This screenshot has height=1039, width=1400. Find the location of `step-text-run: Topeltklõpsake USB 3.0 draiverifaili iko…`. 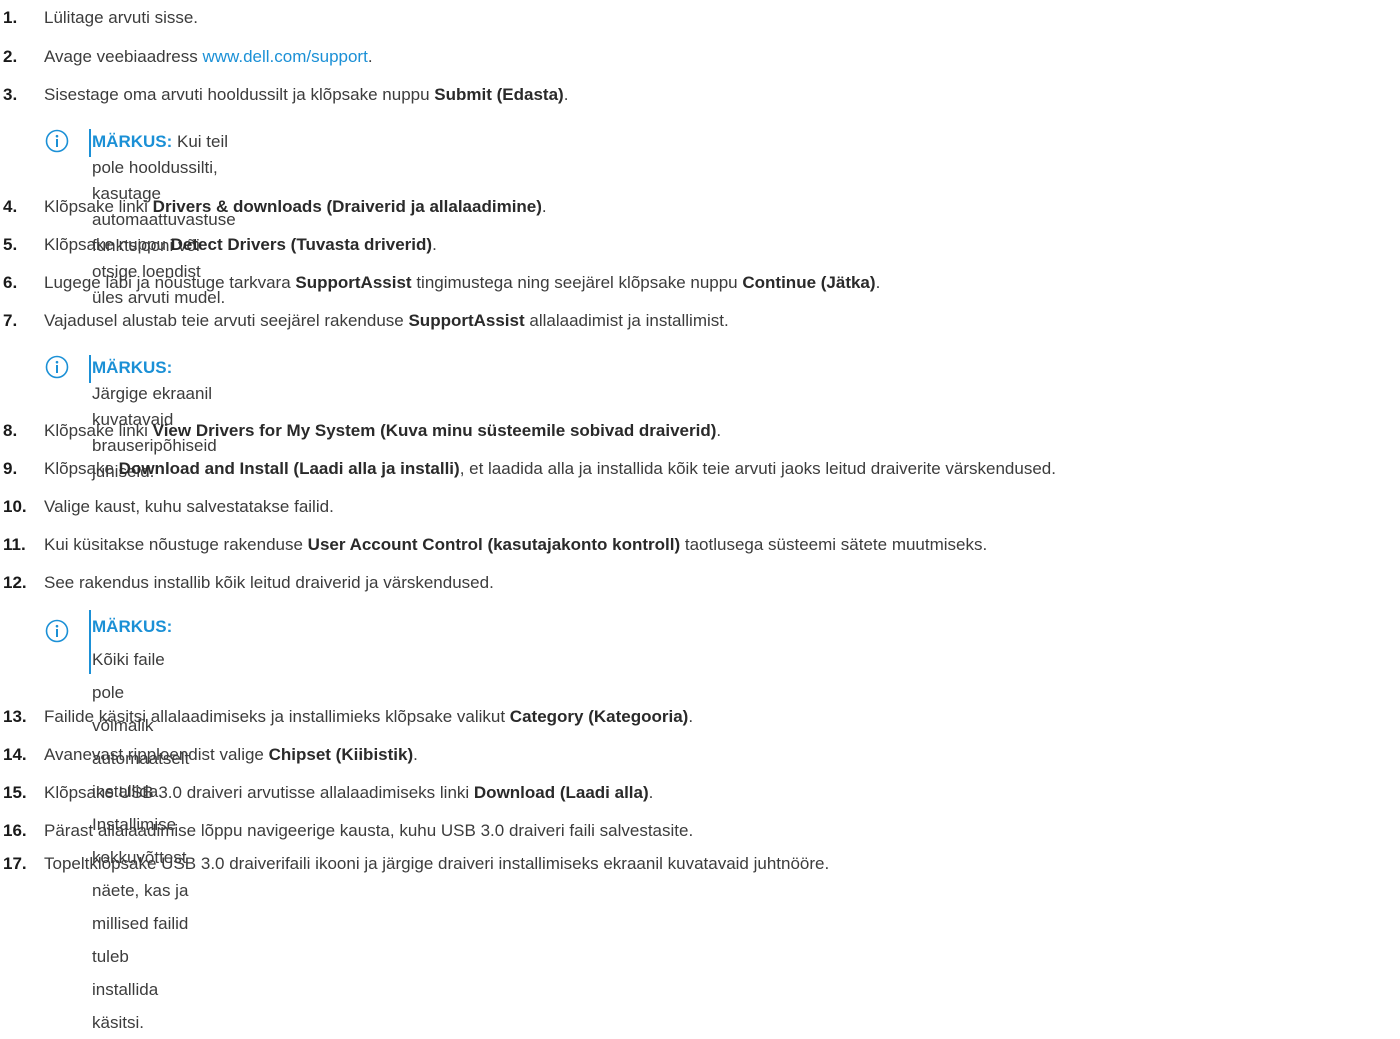

step-text-run: Topeltklõpsake USB 3.0 draiverifaili iko… is located at coordinates (437, 863).